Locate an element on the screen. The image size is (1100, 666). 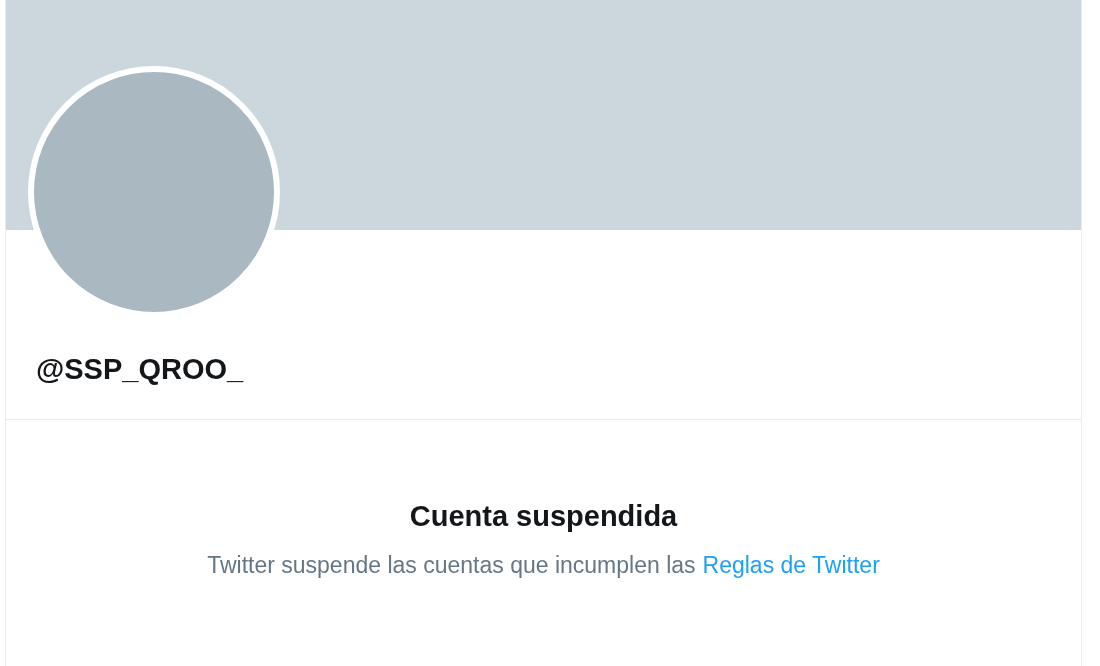
notice-text: Twitter suspende las cuentas que incumplen las is located at coordinates (451, 565).